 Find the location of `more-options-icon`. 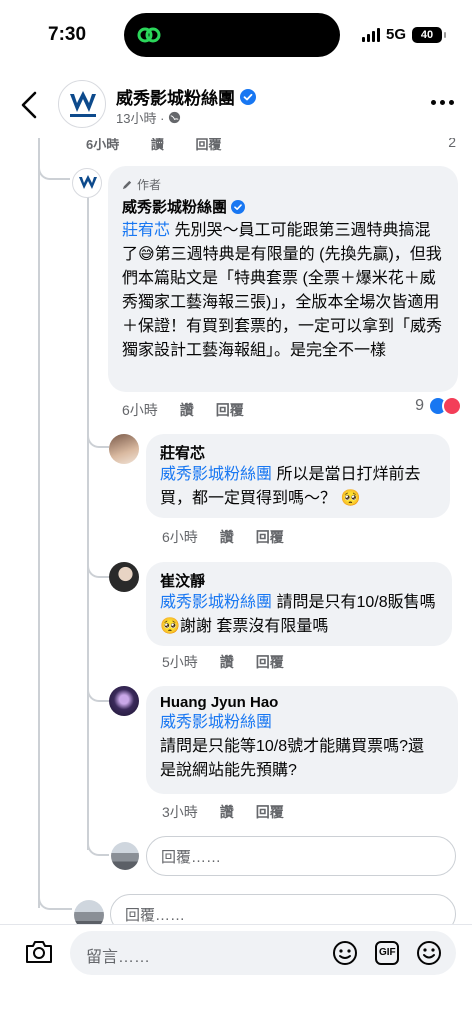

more-options-icon is located at coordinates (442, 102).